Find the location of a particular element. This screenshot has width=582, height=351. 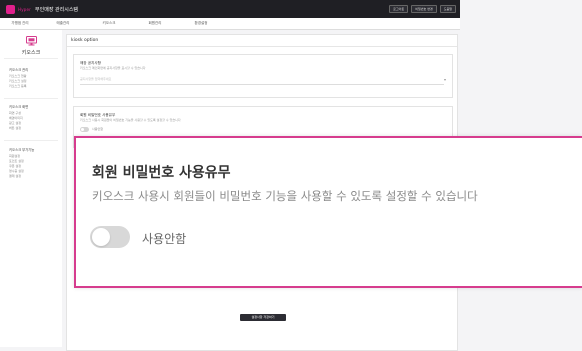

save-settings-button: 설정사항 저장하기 is located at coordinates (263, 317).